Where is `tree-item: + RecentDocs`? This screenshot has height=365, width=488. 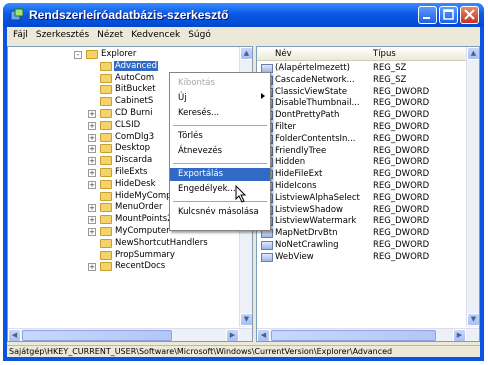
tree-item: + RecentDocs is located at coordinates (123, 267).